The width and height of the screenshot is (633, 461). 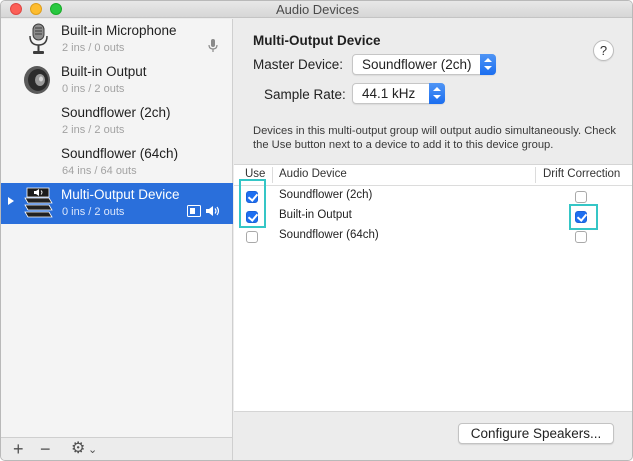 I want to click on column-audio-device: Audio Device, so click(x=313, y=174).